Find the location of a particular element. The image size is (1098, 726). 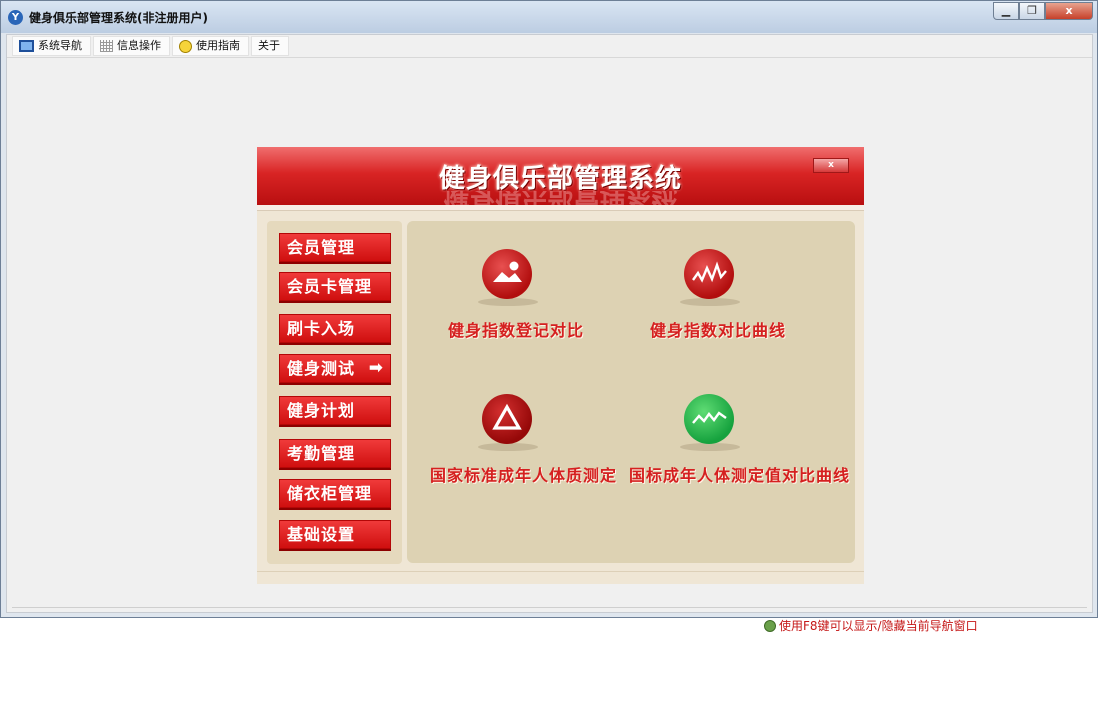

panel-header: 健身俱乐部管理系统 健身俱乐部管理系统 x is located at coordinates (560, 176).